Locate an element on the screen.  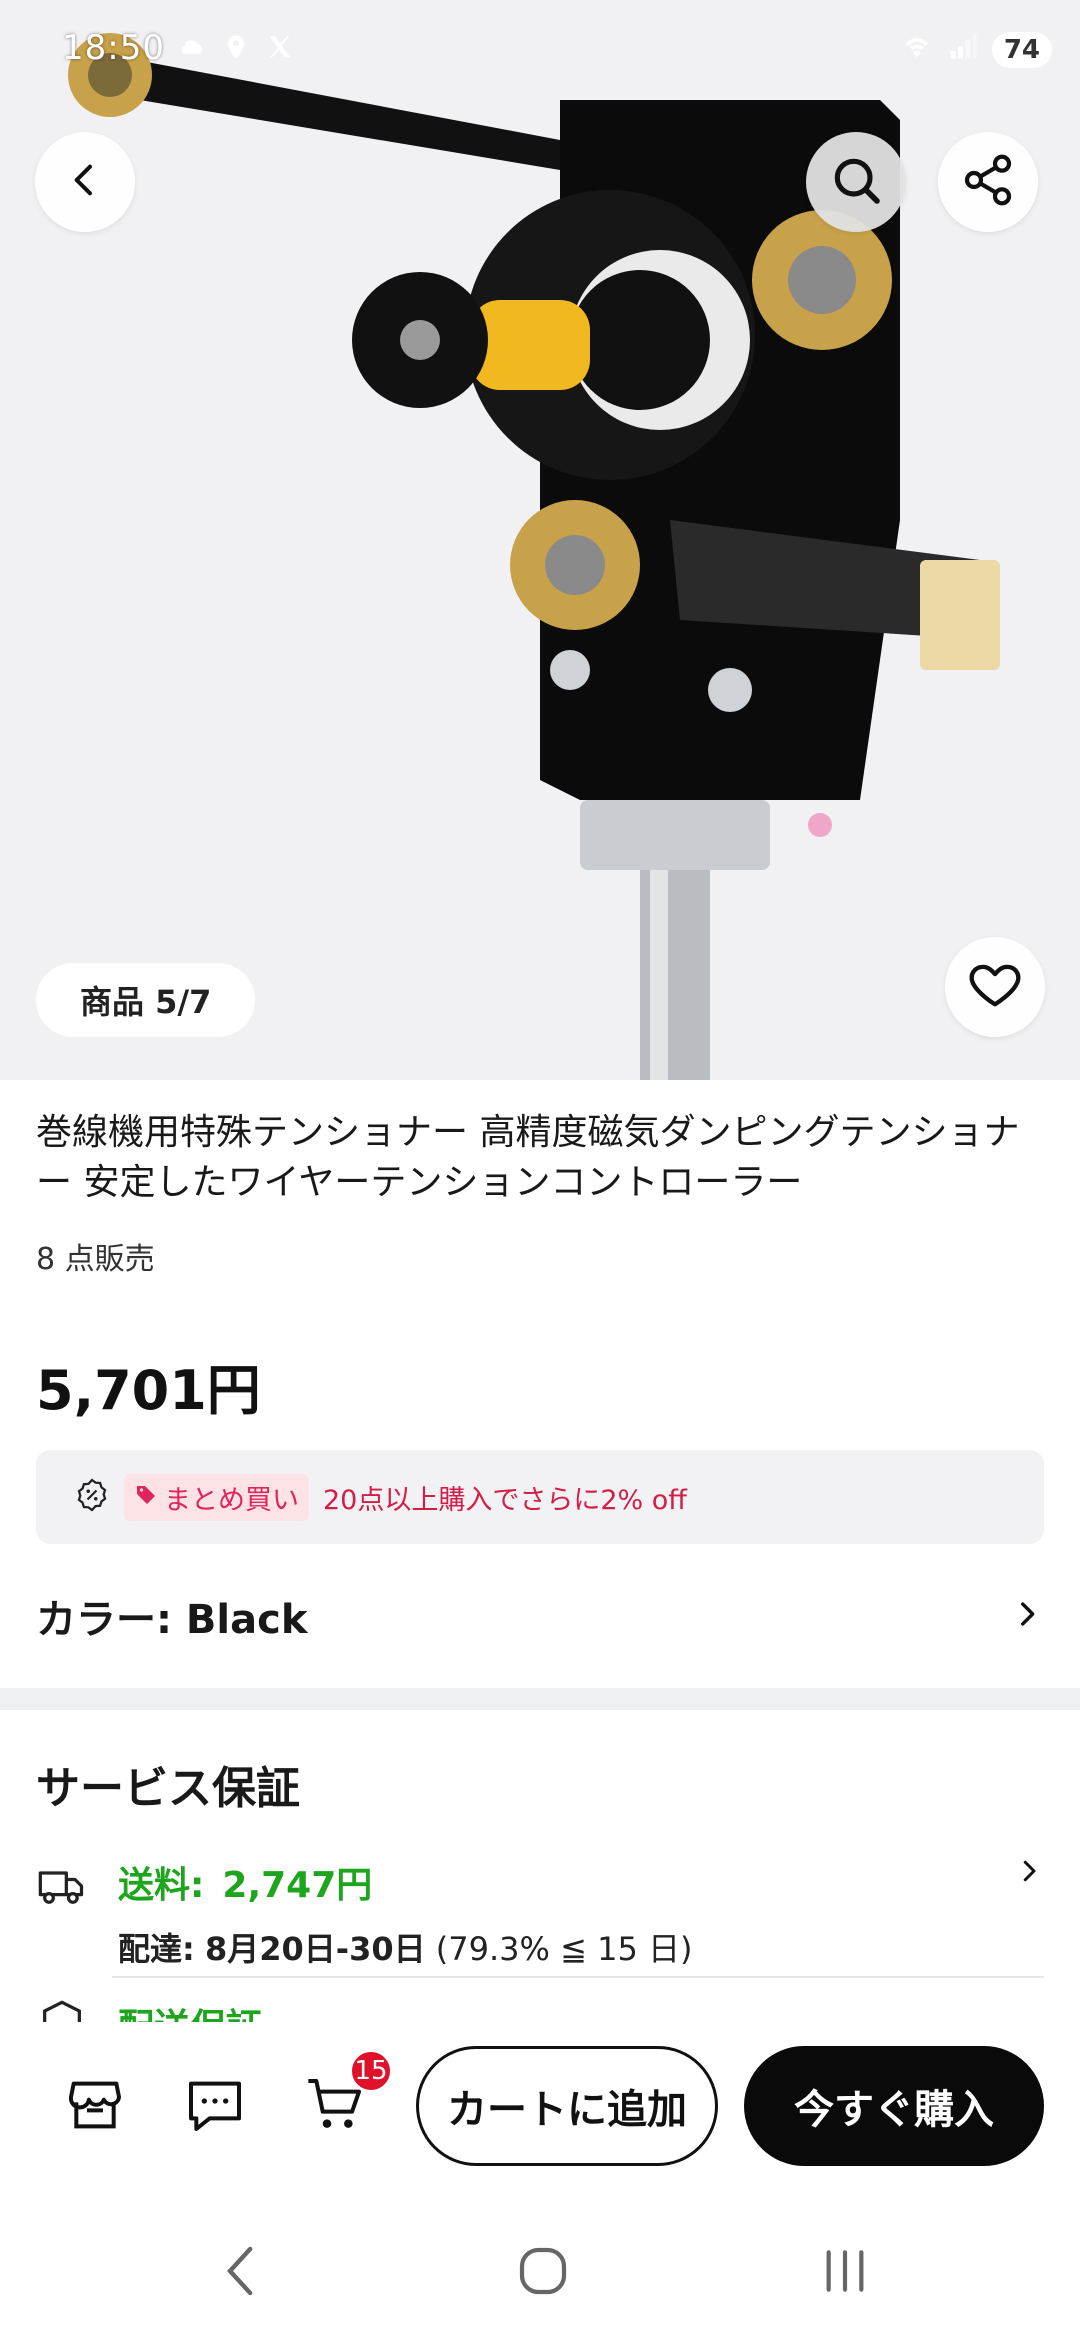
delivery-guarantee-label: 配送保証 is located at coordinates (190, 2010).